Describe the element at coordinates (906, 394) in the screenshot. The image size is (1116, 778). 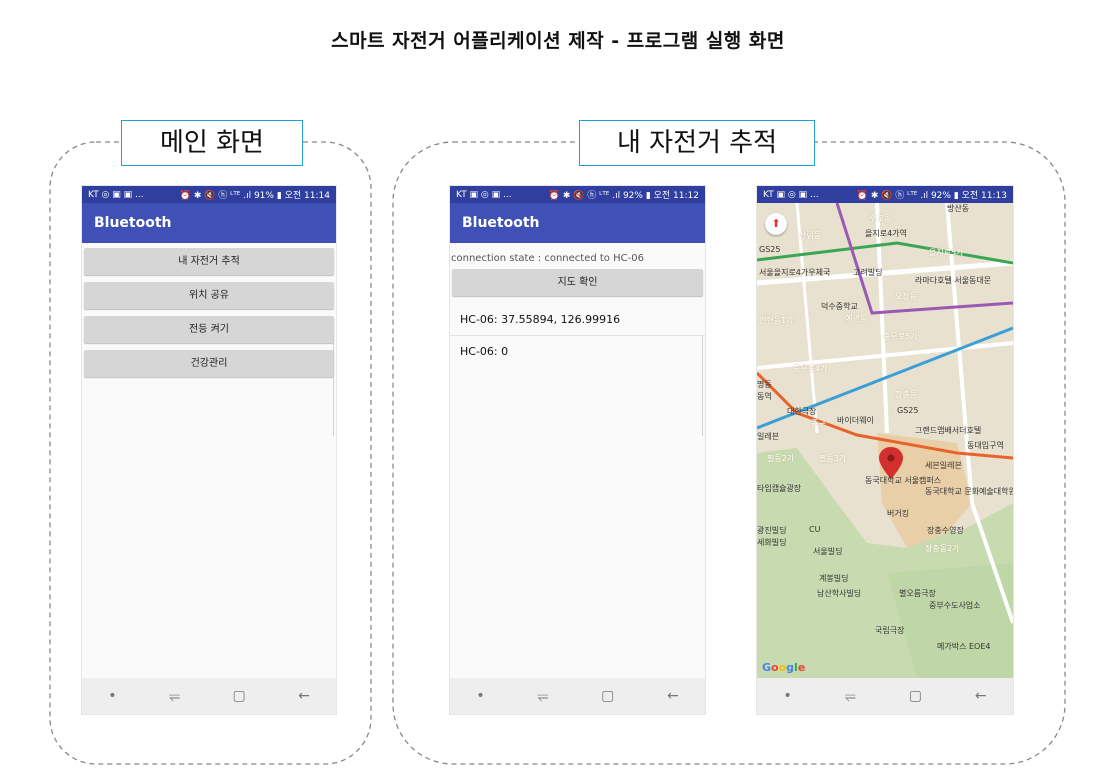
I see `map-label: 장충동` at that location.